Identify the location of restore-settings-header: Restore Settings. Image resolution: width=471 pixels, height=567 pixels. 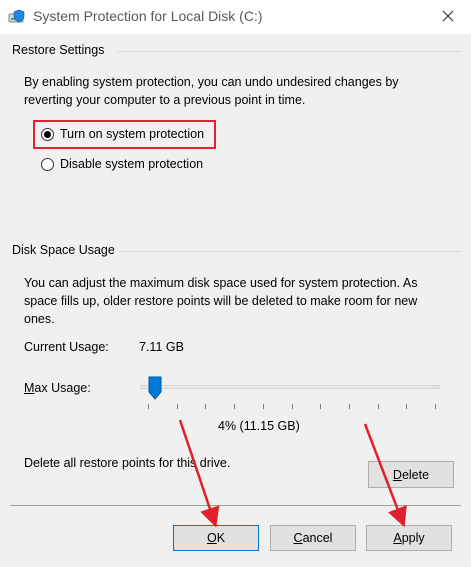
(58, 50).